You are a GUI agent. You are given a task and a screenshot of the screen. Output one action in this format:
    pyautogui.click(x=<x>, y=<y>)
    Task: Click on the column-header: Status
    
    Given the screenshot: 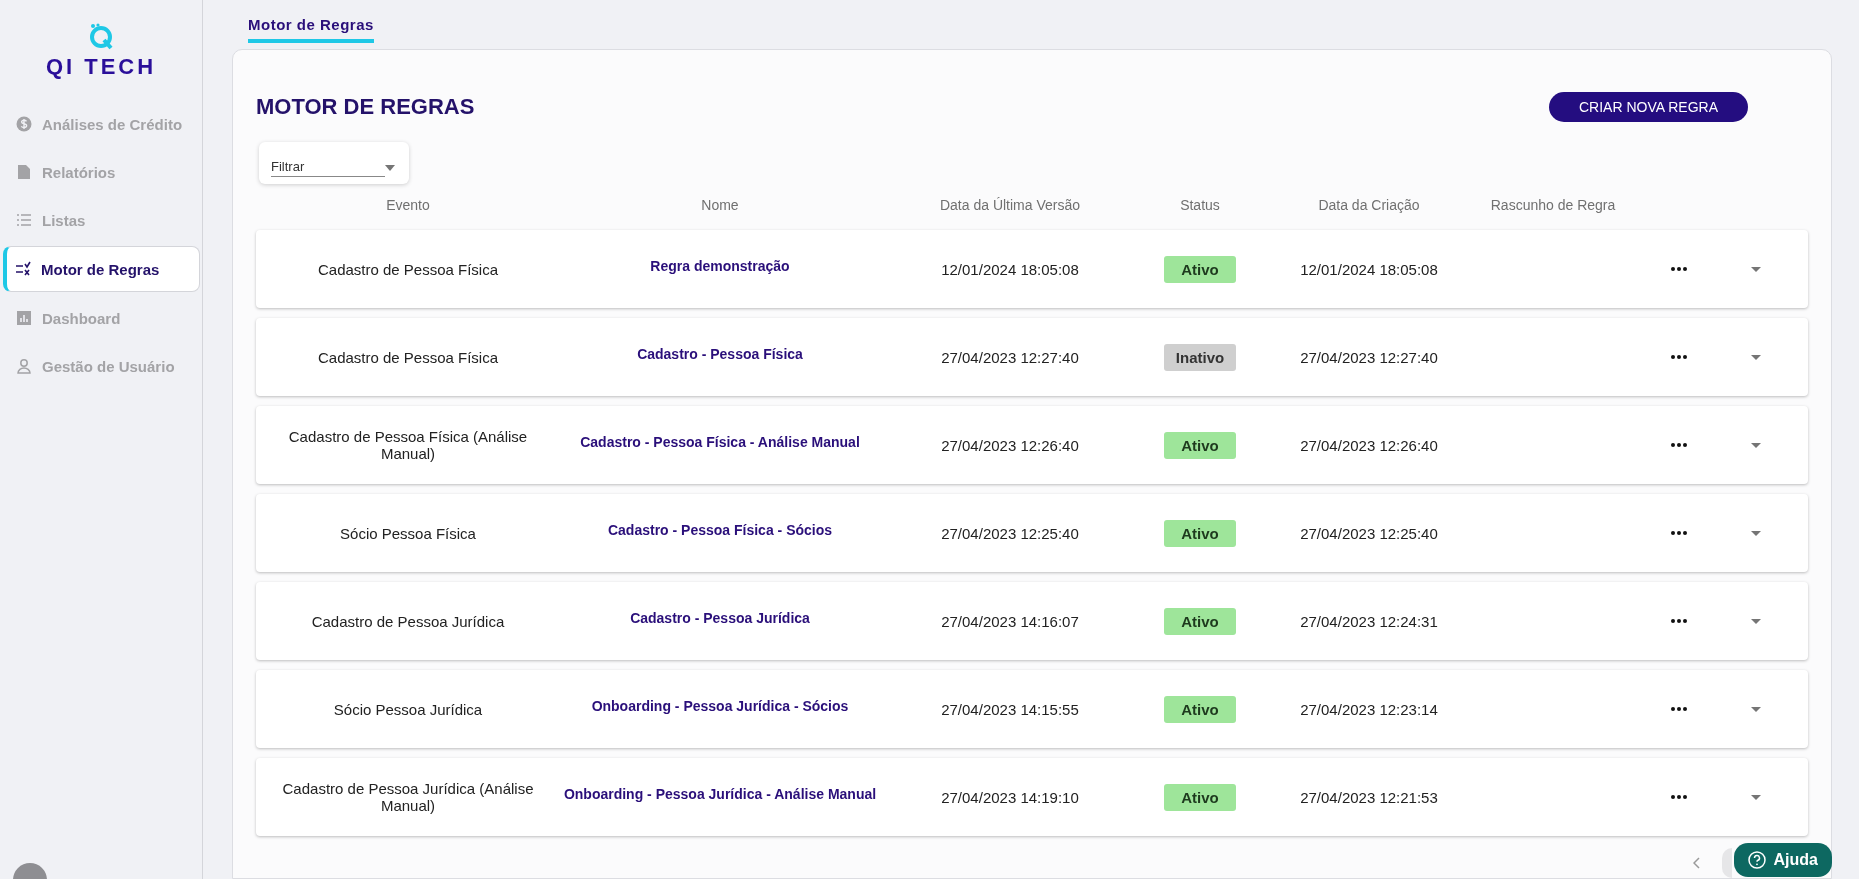 What is the action you would take?
    pyautogui.click(x=1200, y=205)
    